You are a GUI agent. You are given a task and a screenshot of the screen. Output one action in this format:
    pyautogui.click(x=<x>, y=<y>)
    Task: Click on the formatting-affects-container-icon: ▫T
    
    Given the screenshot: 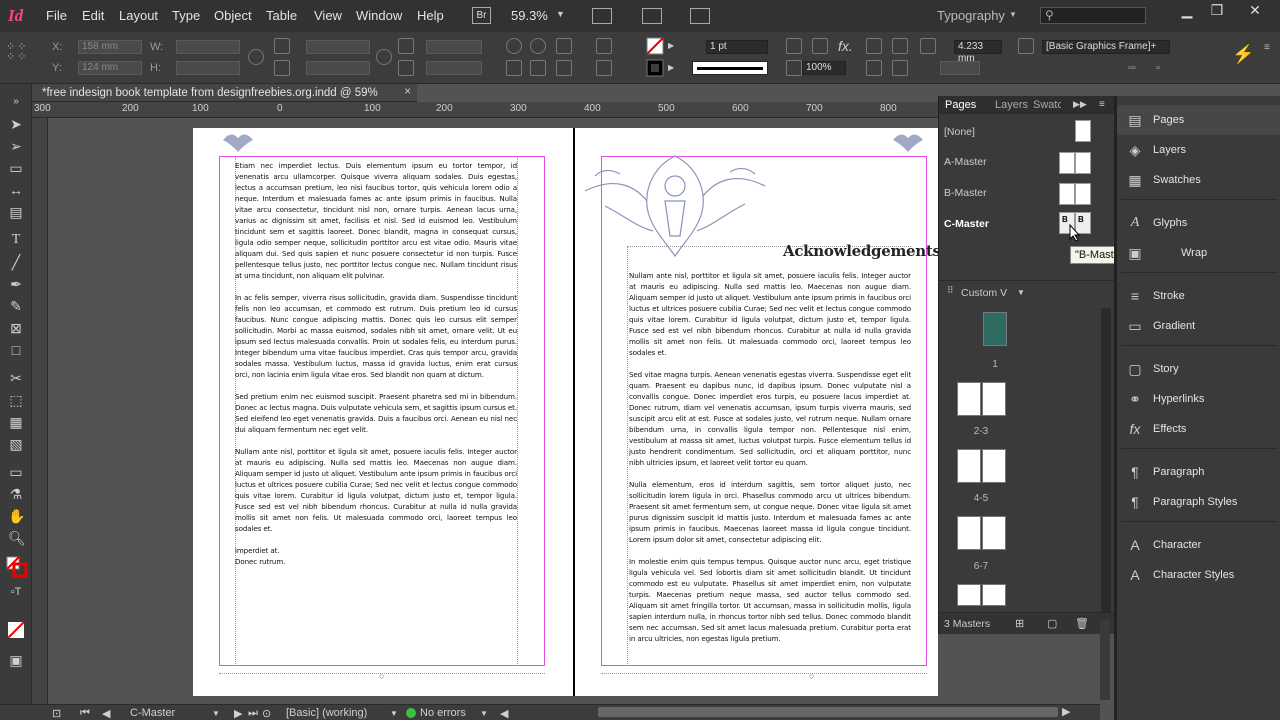 What is the action you would take?
    pyautogui.click(x=16, y=592)
    